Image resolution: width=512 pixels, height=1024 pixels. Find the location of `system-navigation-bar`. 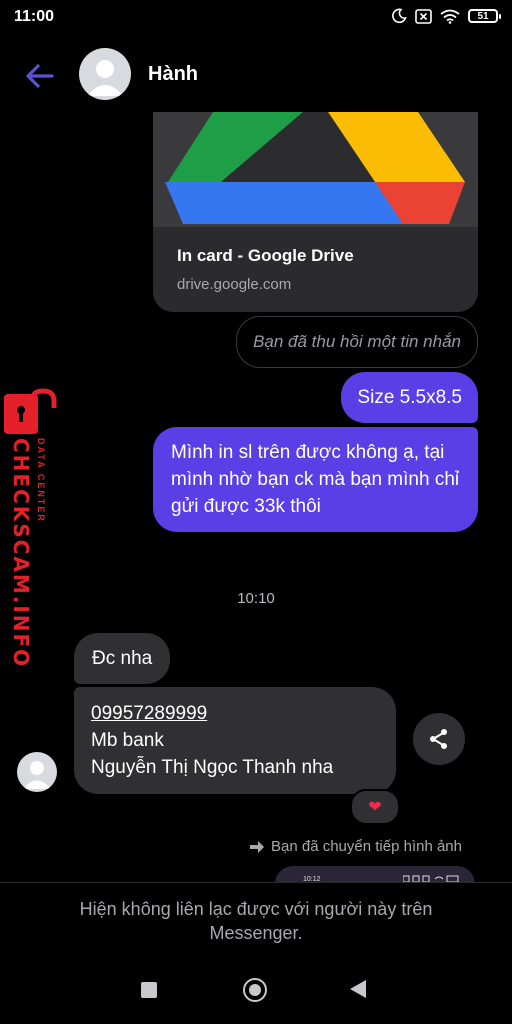

system-navigation-bar is located at coordinates (256, 991).